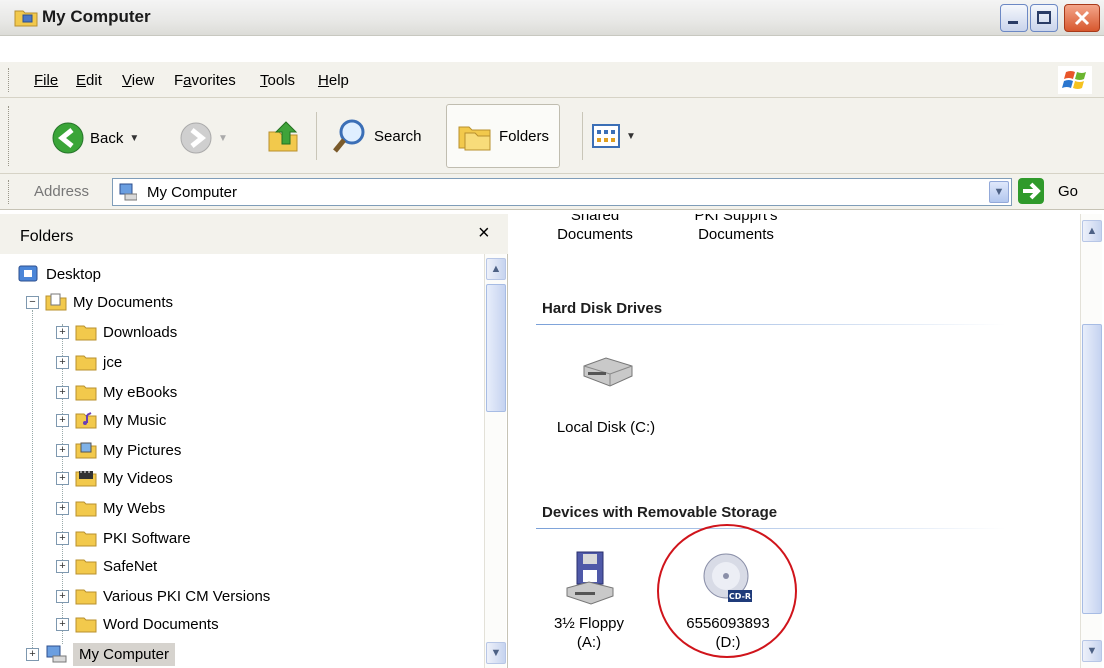  I want to click on tree-item-jce: + jce, so click(89, 362).